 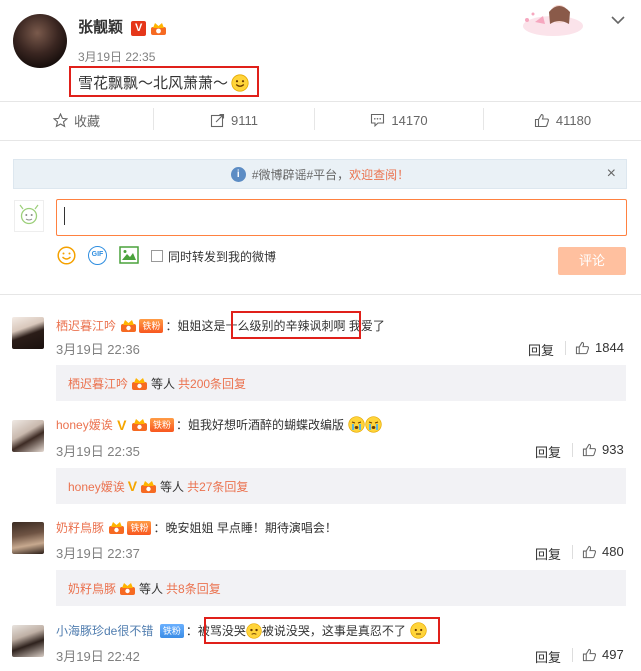 I want to click on comment-like-button: 480, so click(x=603, y=551).